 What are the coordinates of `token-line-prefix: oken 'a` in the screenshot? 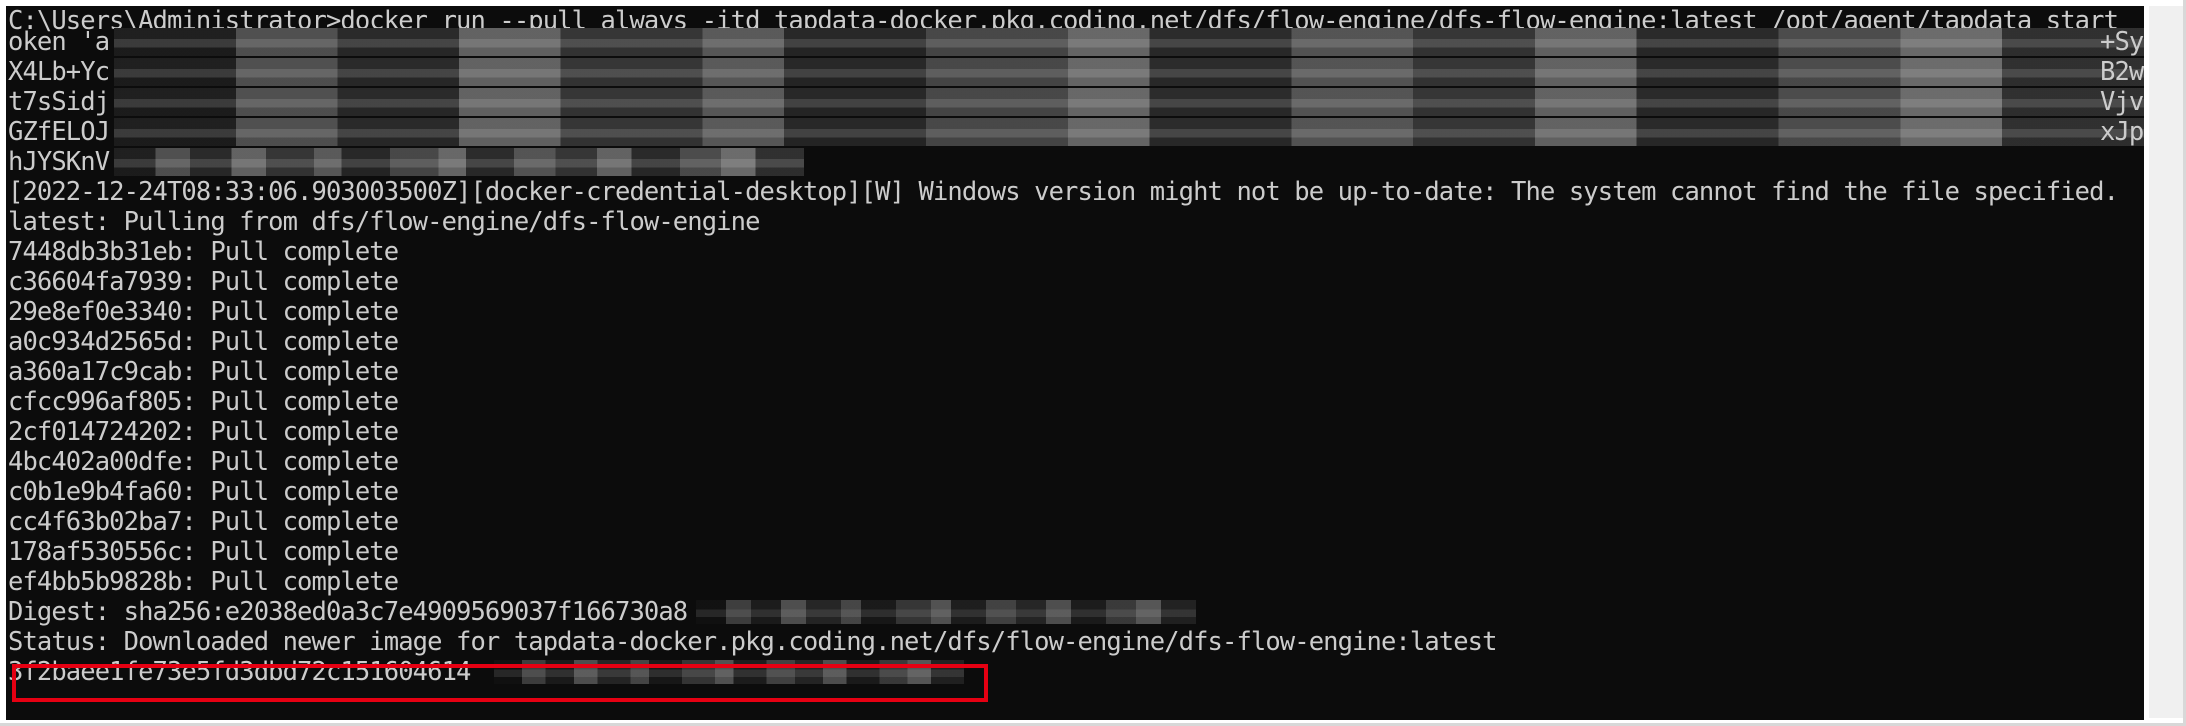 It's located at (59, 42).